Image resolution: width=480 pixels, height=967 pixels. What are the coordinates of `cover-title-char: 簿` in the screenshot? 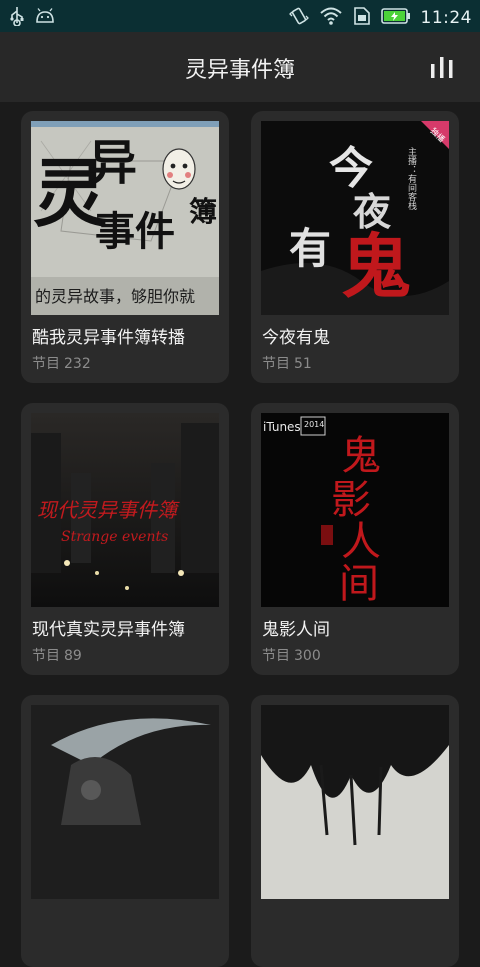 It's located at (203, 211).